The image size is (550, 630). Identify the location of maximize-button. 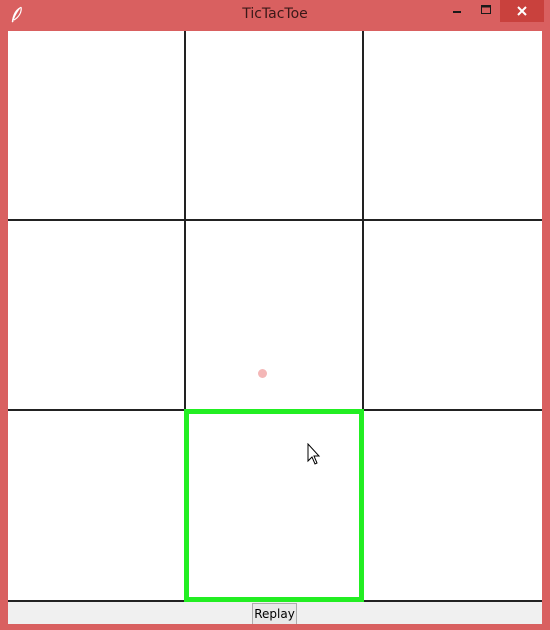
(486, 11).